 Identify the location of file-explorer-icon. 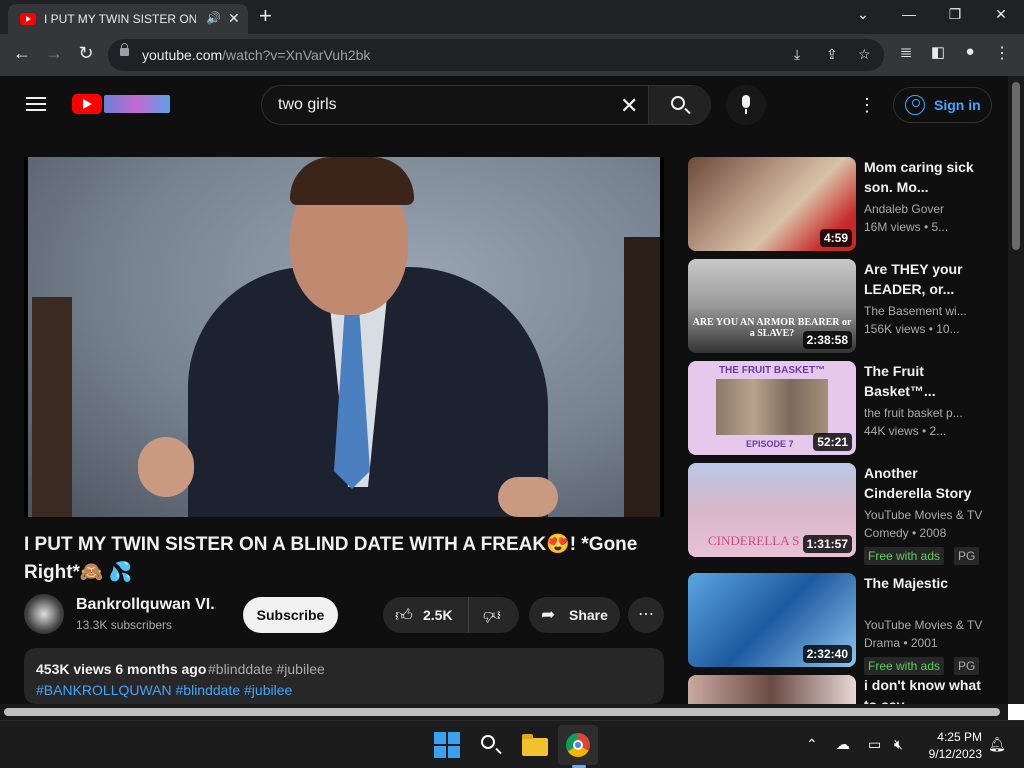
(535, 745).